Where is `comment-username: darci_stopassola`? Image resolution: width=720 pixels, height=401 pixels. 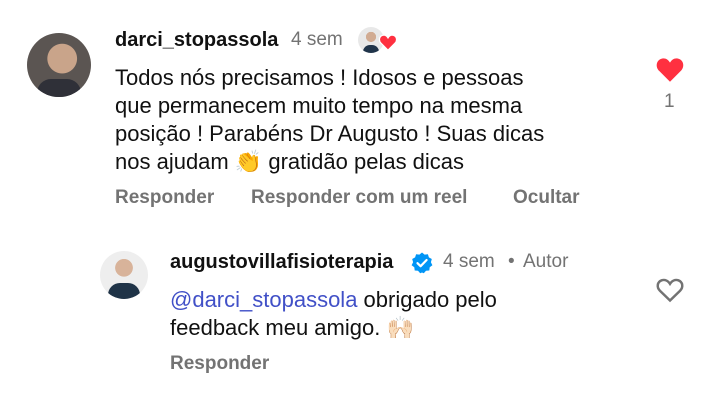 comment-username: darci_stopassola is located at coordinates (196, 40).